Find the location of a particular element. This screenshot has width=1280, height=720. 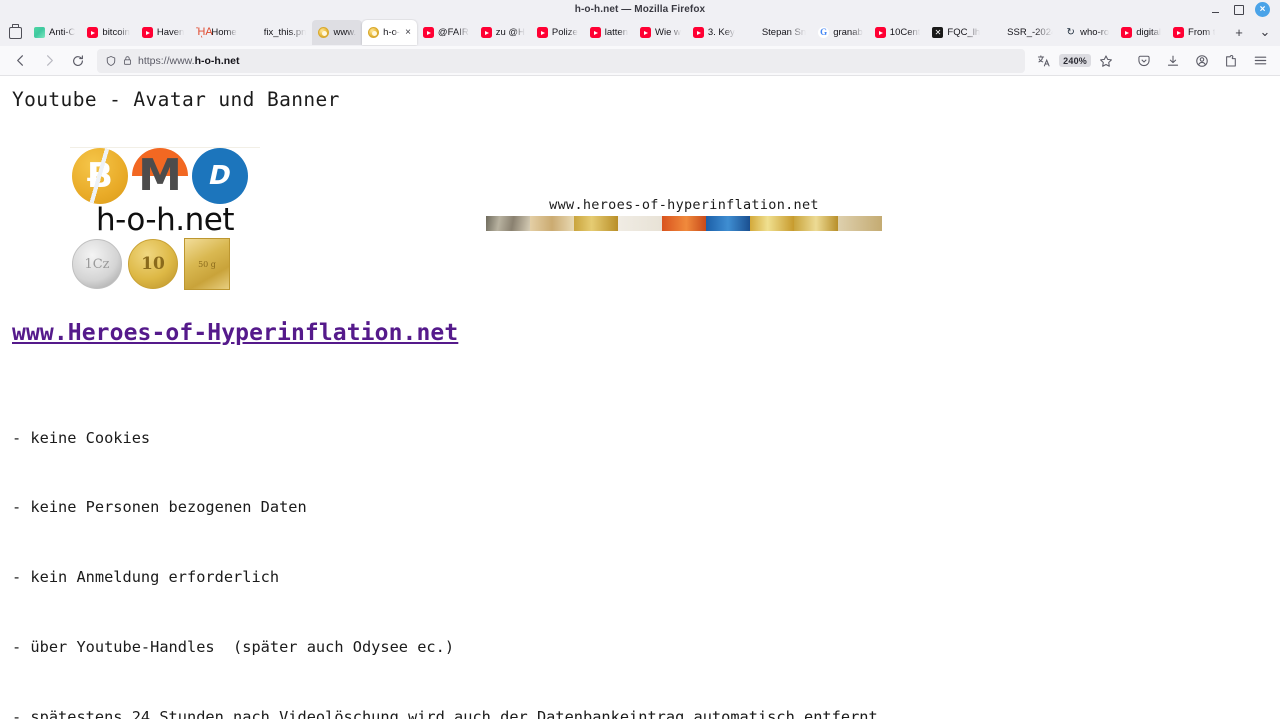

tab-label: who-ro is located at coordinates (1095, 32).